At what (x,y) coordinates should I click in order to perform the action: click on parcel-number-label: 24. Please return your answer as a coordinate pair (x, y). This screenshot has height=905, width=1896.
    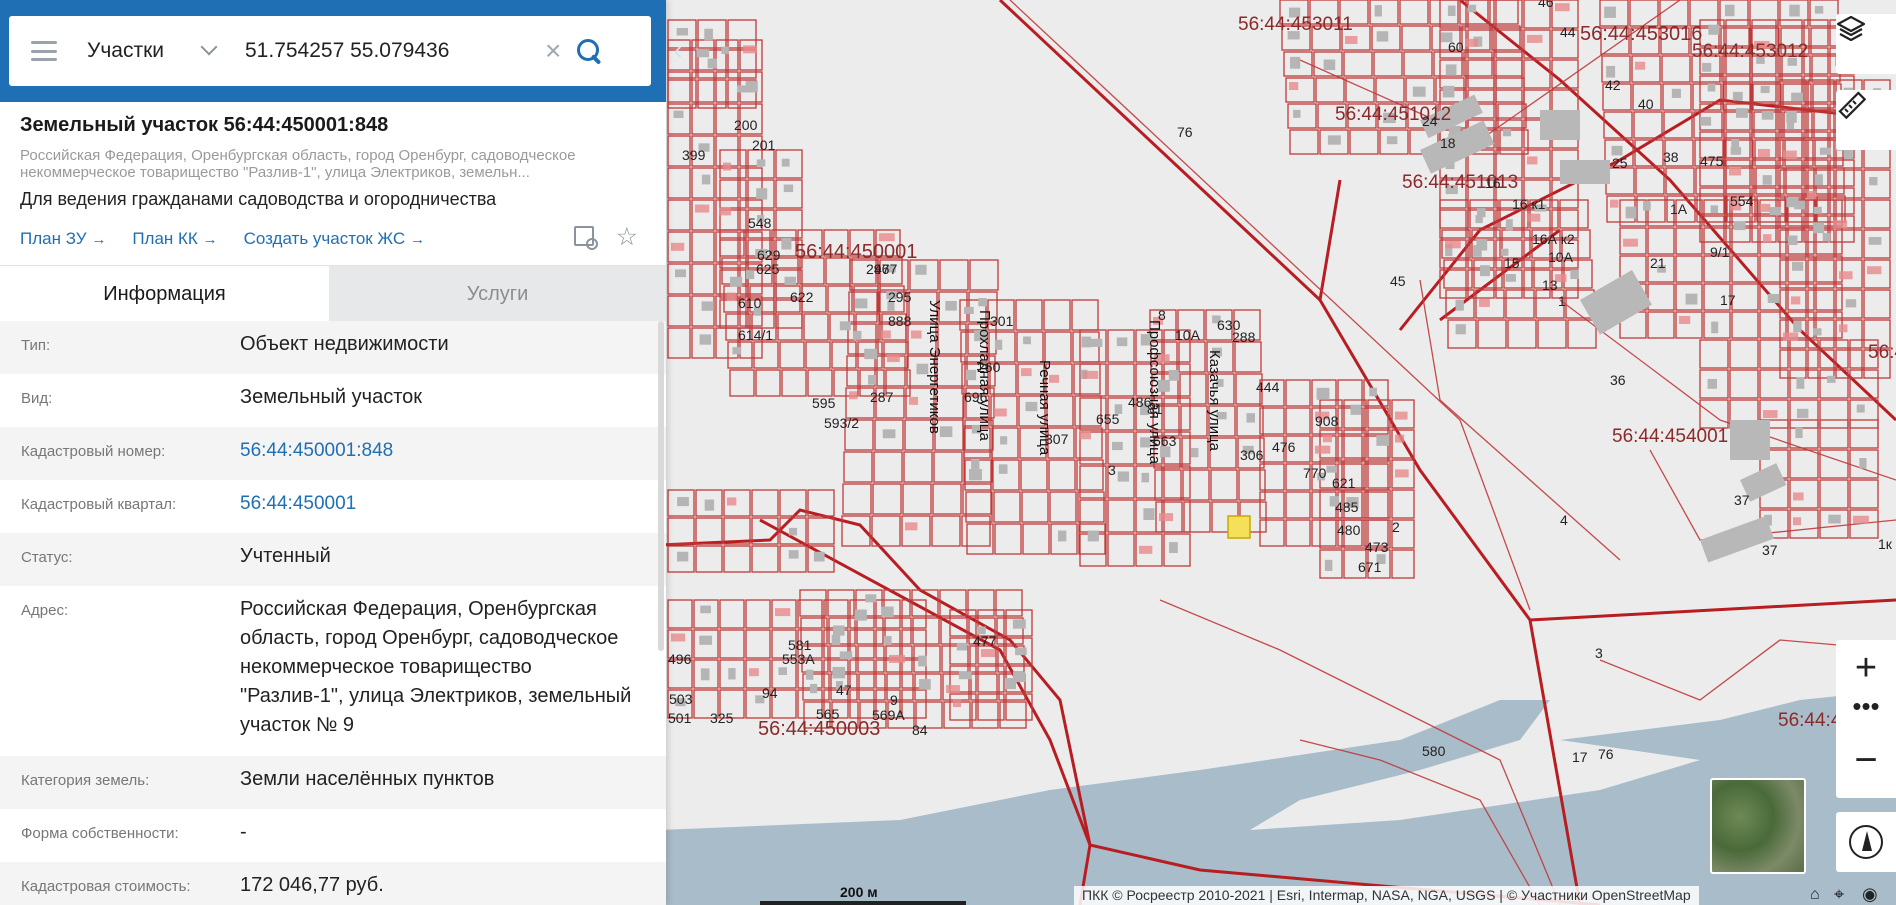
    Looking at the image, I should click on (1430, 121).